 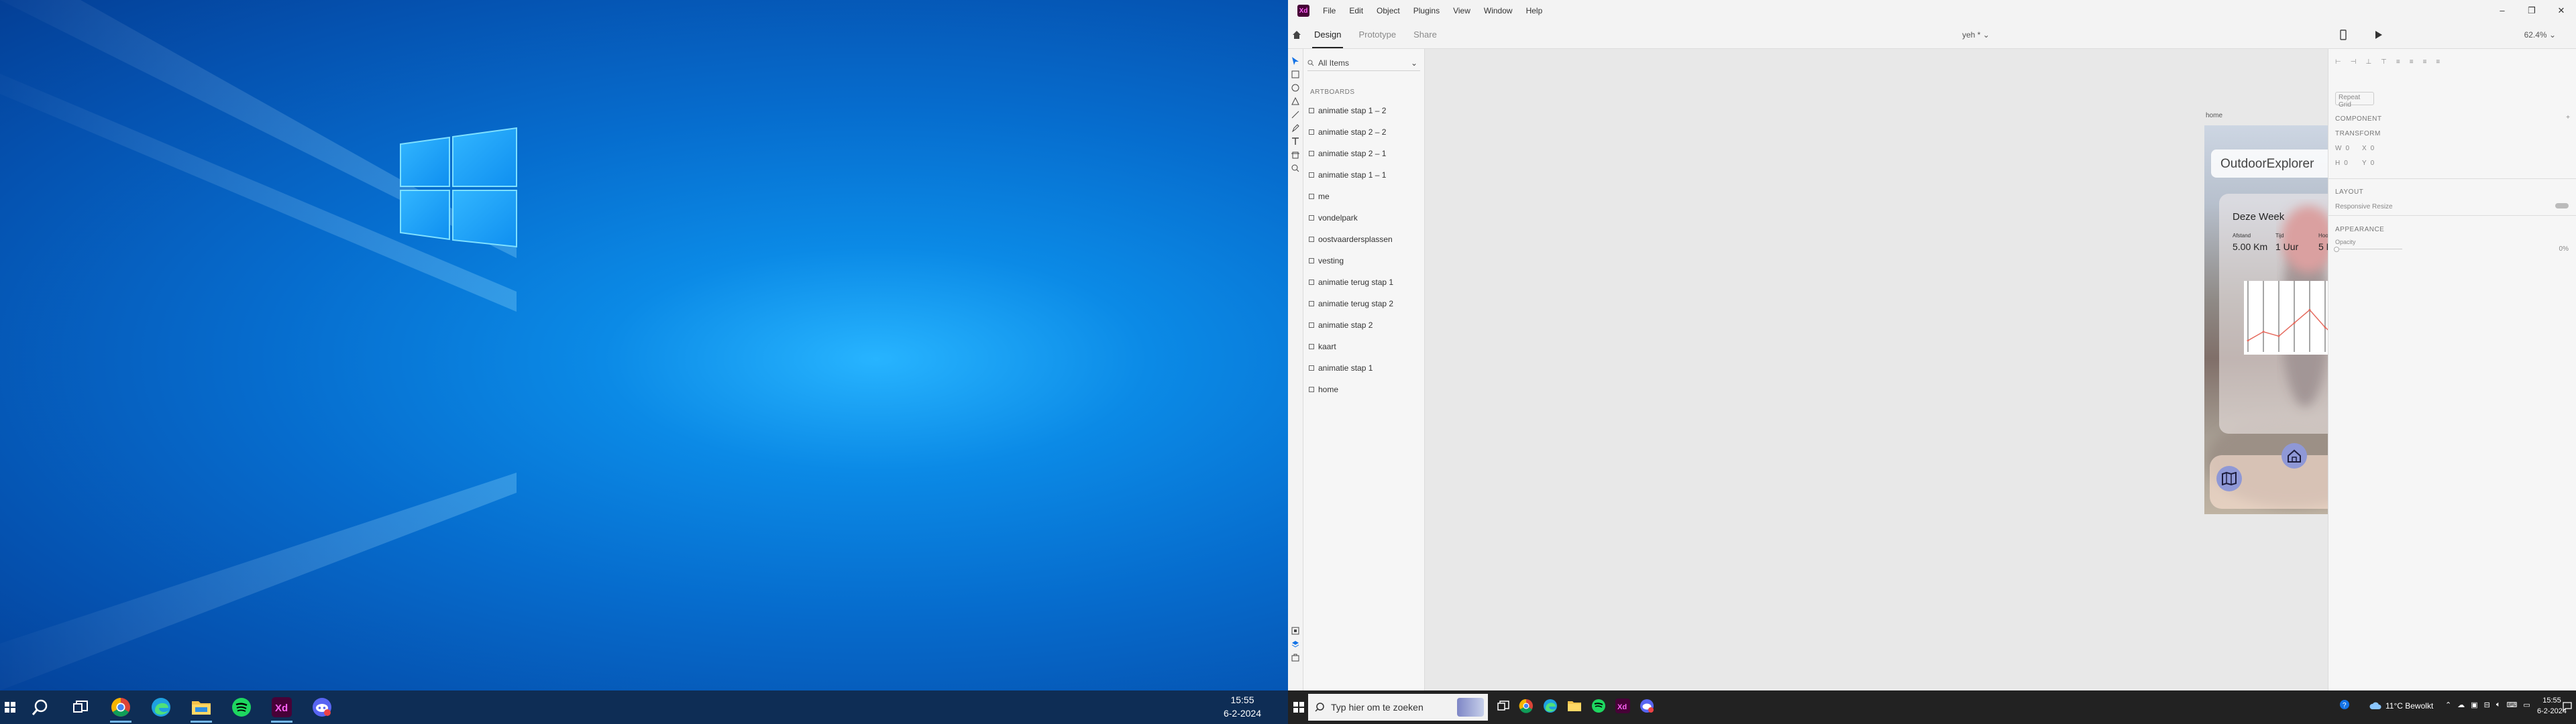 I want to click on layer-item: animatie terug stap 2, so click(x=1363, y=303).